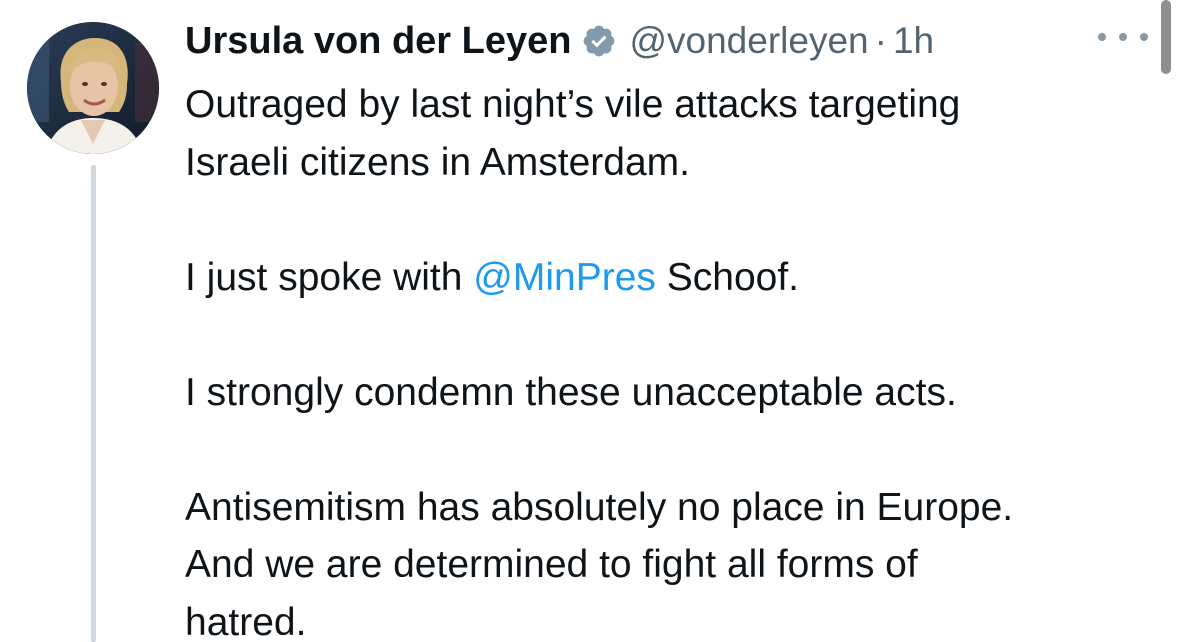  Describe the element at coordinates (727, 277) in the screenshot. I see `text-segment: Schoof.` at that location.